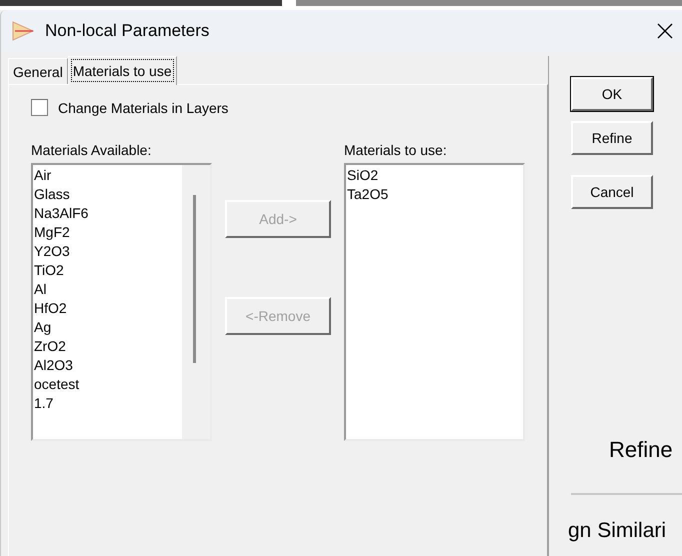 The width and height of the screenshot is (682, 556). Describe the element at coordinates (108, 270) in the screenshot. I see `list-item: TiO2` at that location.